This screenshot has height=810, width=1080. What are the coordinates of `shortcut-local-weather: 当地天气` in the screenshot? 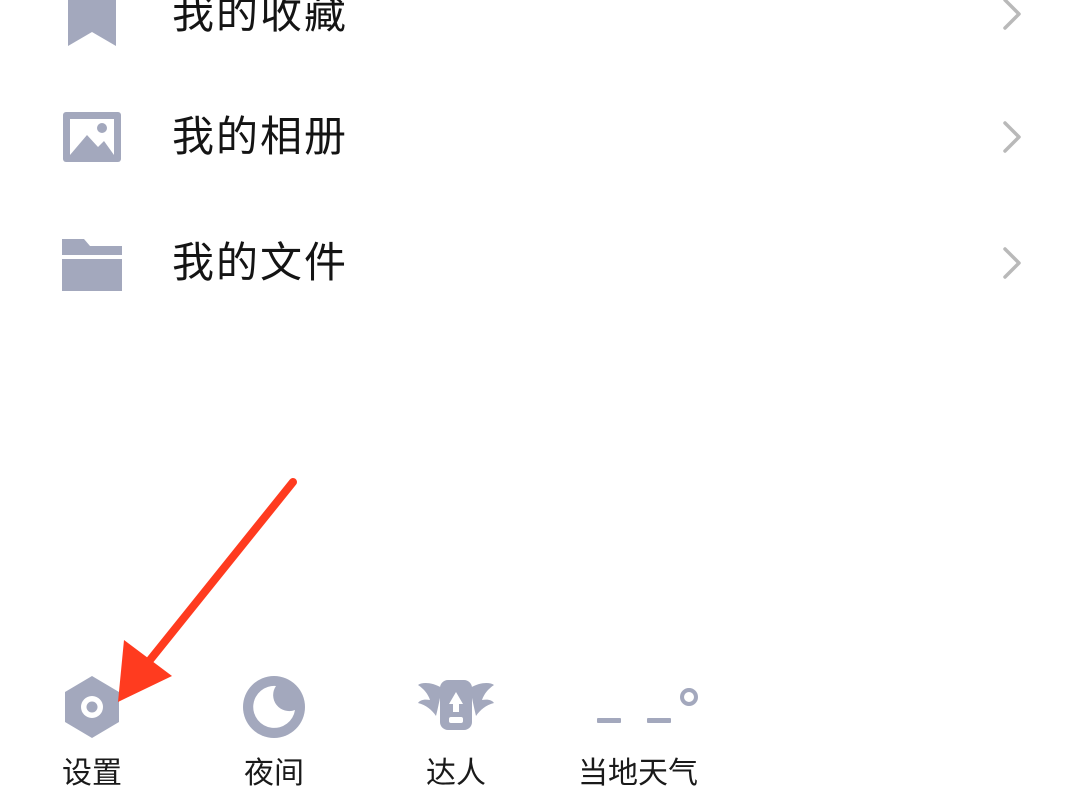 It's located at (638, 735).